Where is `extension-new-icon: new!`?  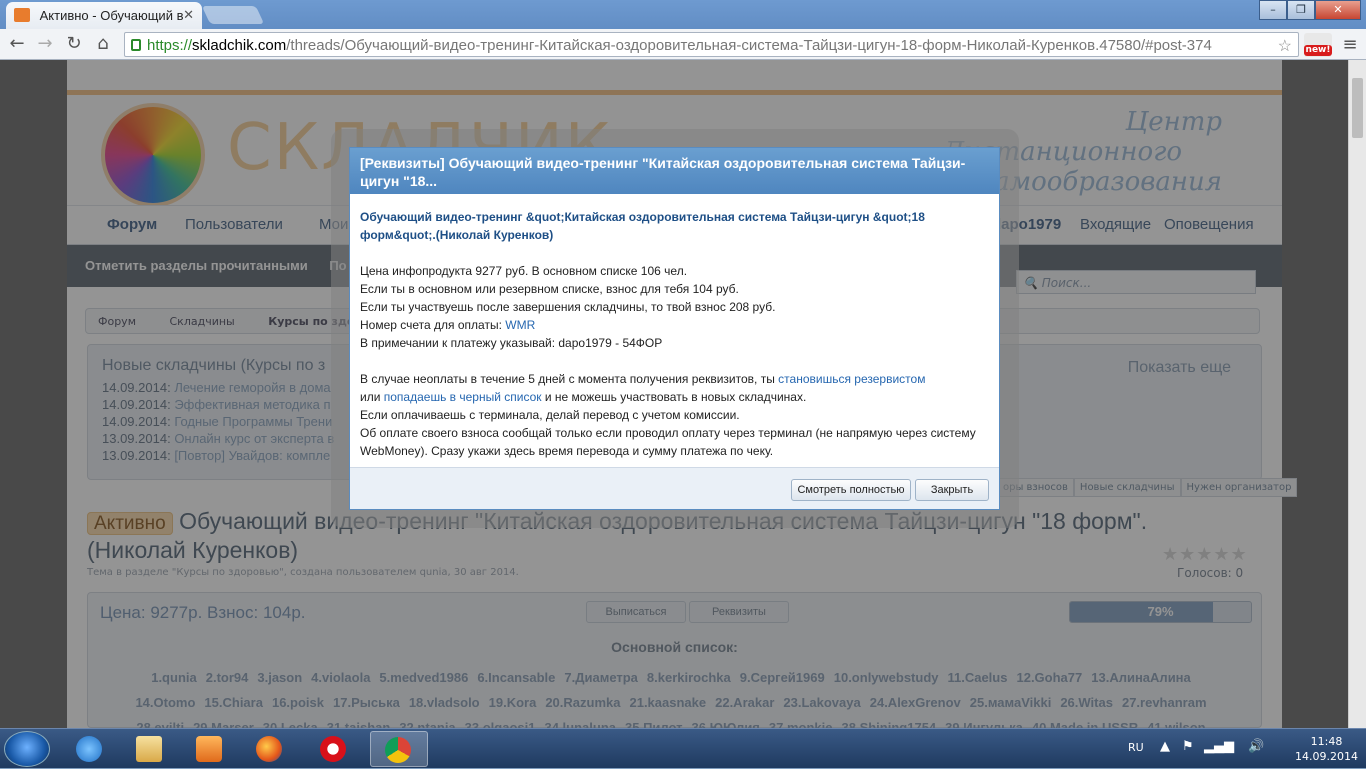
extension-new-icon: new! is located at coordinates (1318, 45).